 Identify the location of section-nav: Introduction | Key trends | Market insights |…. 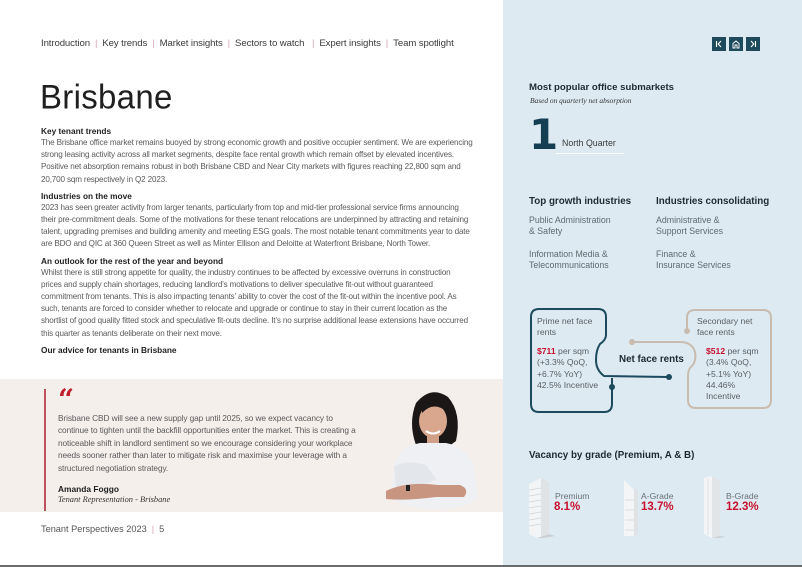
(247, 43).